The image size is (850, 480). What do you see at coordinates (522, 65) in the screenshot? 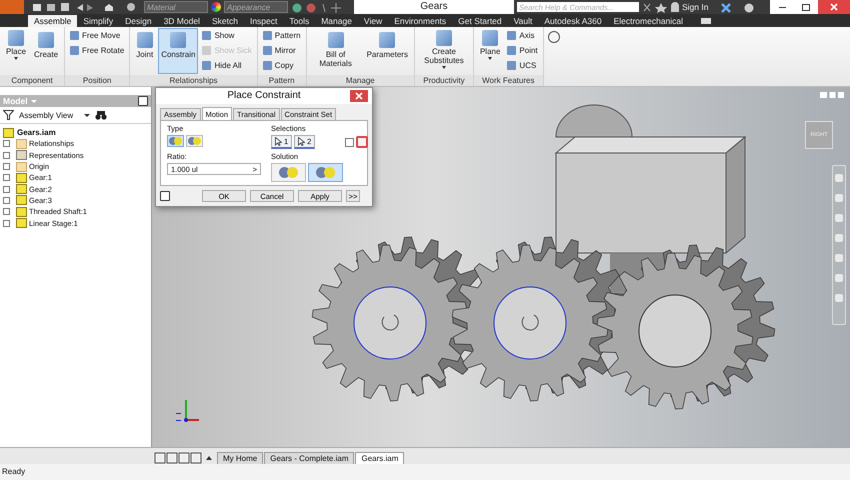
I see `ribbon-small-button: UCS` at bounding box center [522, 65].